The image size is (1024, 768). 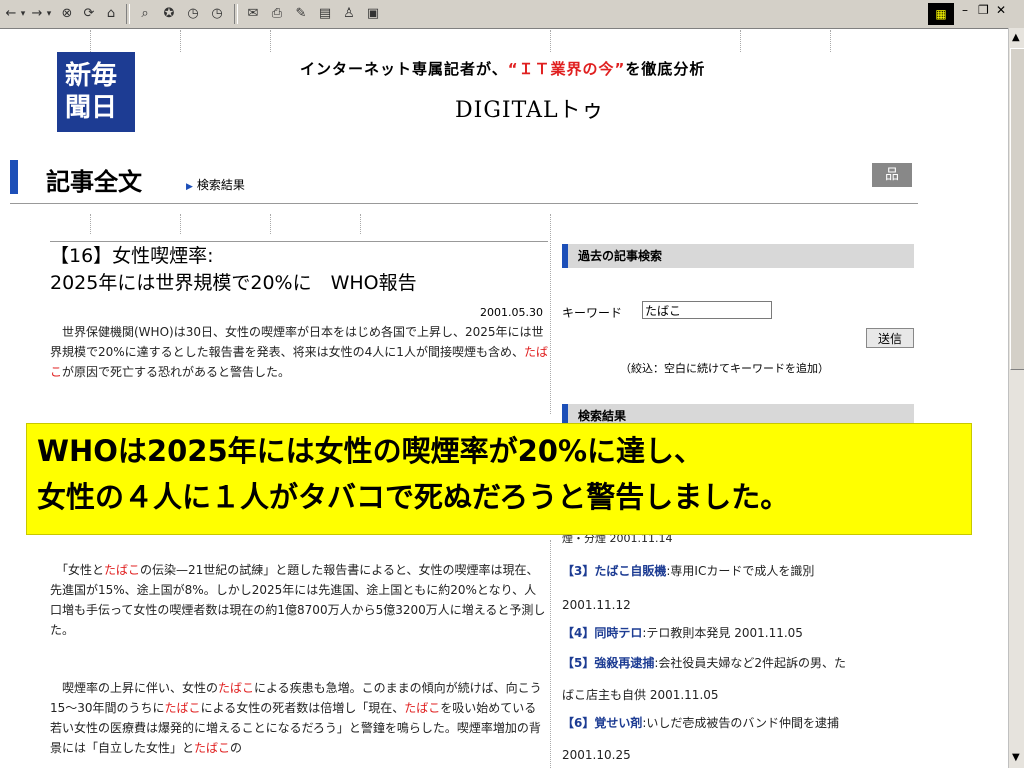 What do you see at coordinates (566, 69) in the screenshot?
I see `tagline-highlight: “ＩＴ業界の今”` at bounding box center [566, 69].